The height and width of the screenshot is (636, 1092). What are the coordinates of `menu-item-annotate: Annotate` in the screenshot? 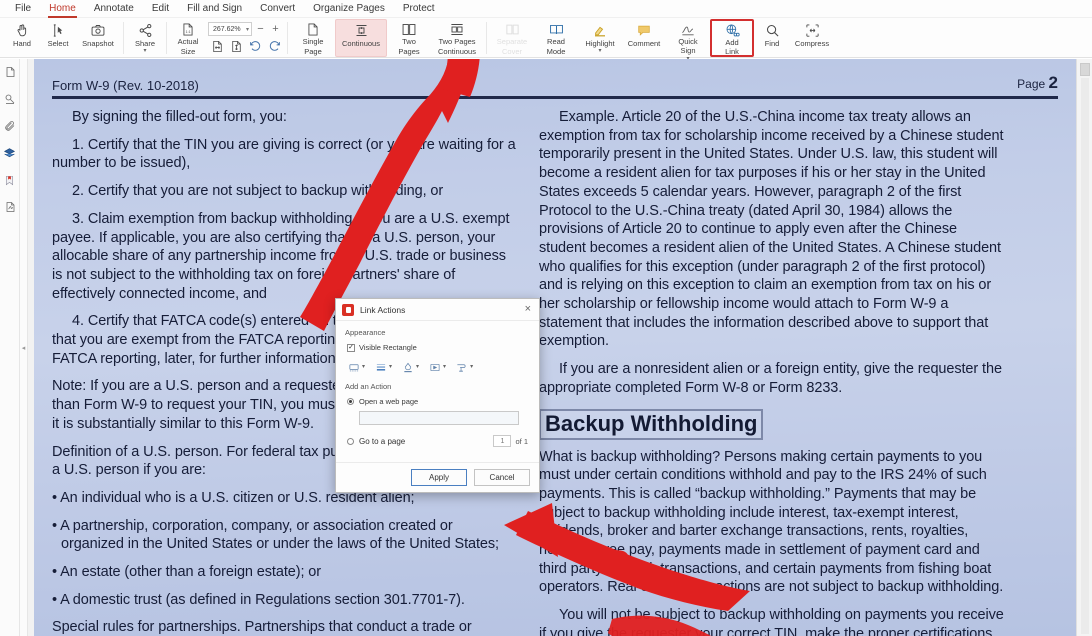 It's located at (114, 9).